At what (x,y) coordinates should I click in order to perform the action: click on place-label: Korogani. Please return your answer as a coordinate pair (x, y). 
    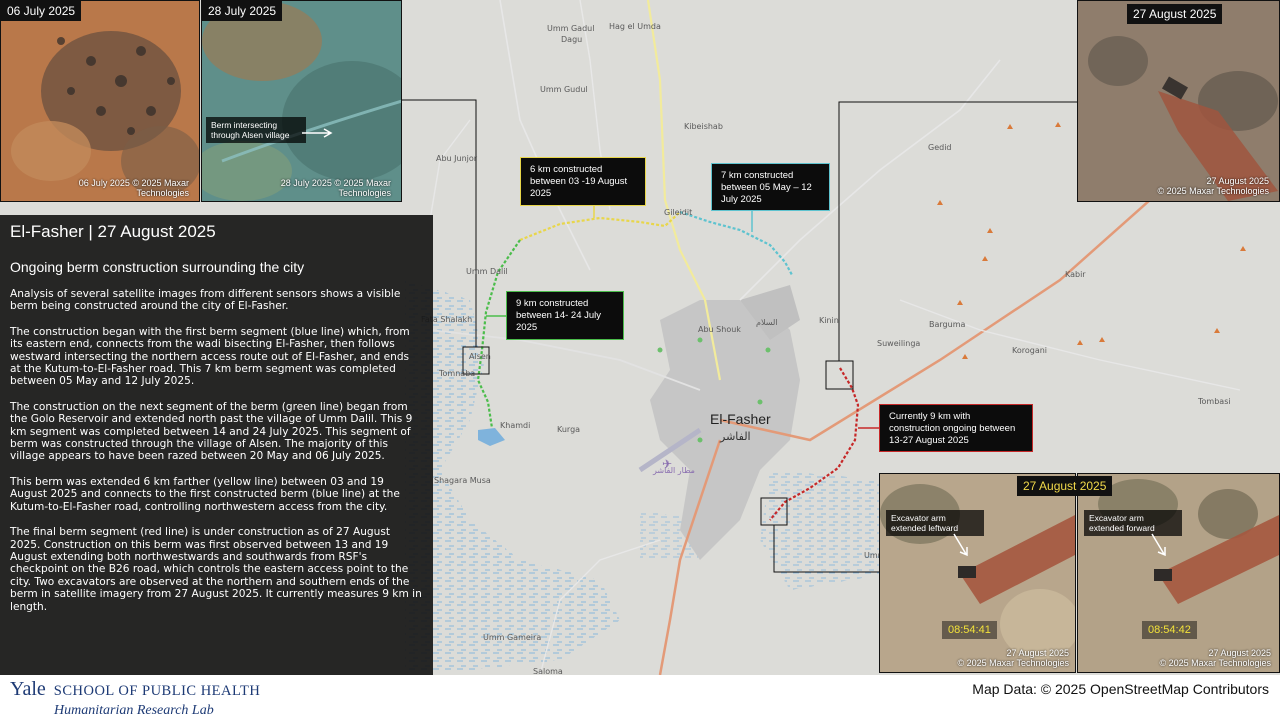
    Looking at the image, I should click on (1030, 350).